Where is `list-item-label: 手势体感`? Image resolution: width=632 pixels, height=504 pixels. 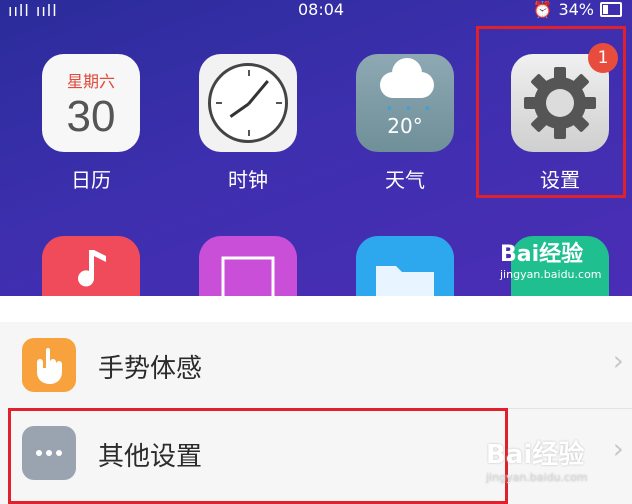
list-item-label: 手势体感 is located at coordinates (150, 369).